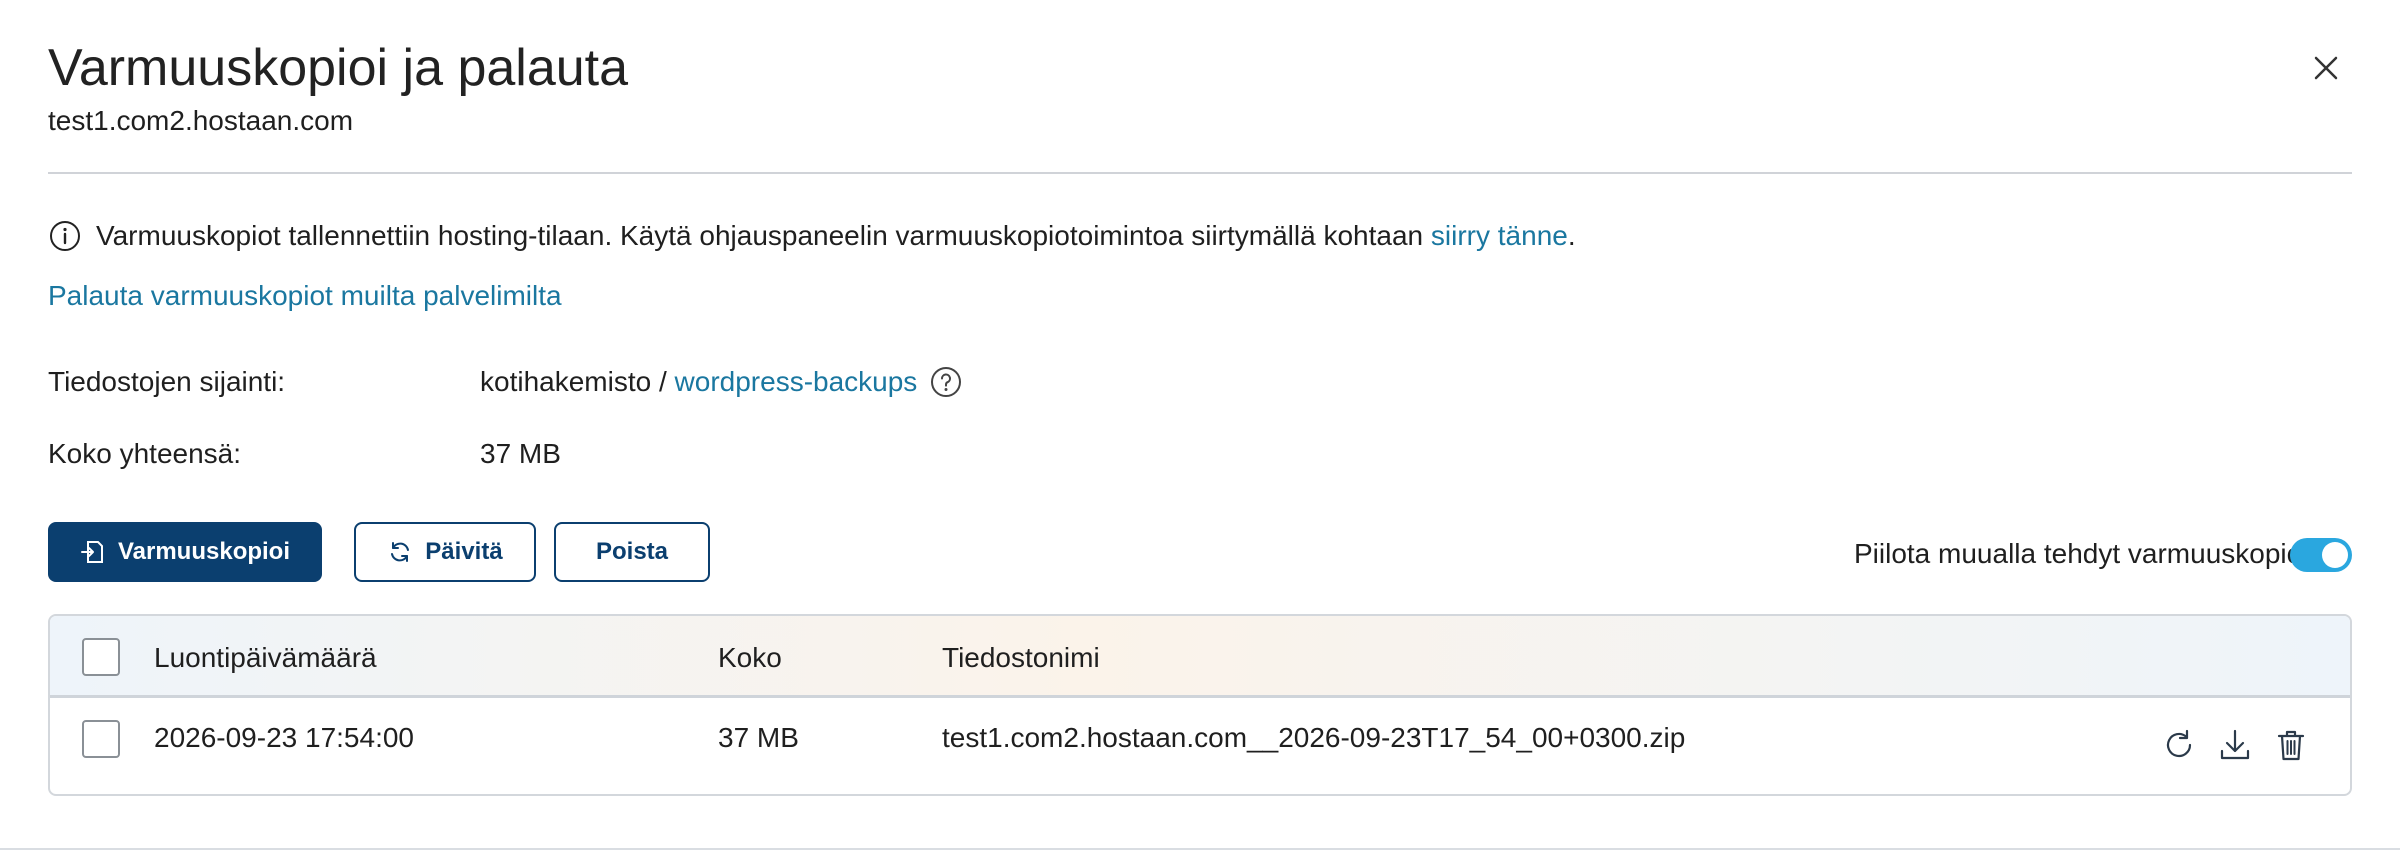 Image resolution: width=2400 pixels, height=850 pixels. I want to click on file-location-label: Tiedostojen sijainti:, so click(167, 381).